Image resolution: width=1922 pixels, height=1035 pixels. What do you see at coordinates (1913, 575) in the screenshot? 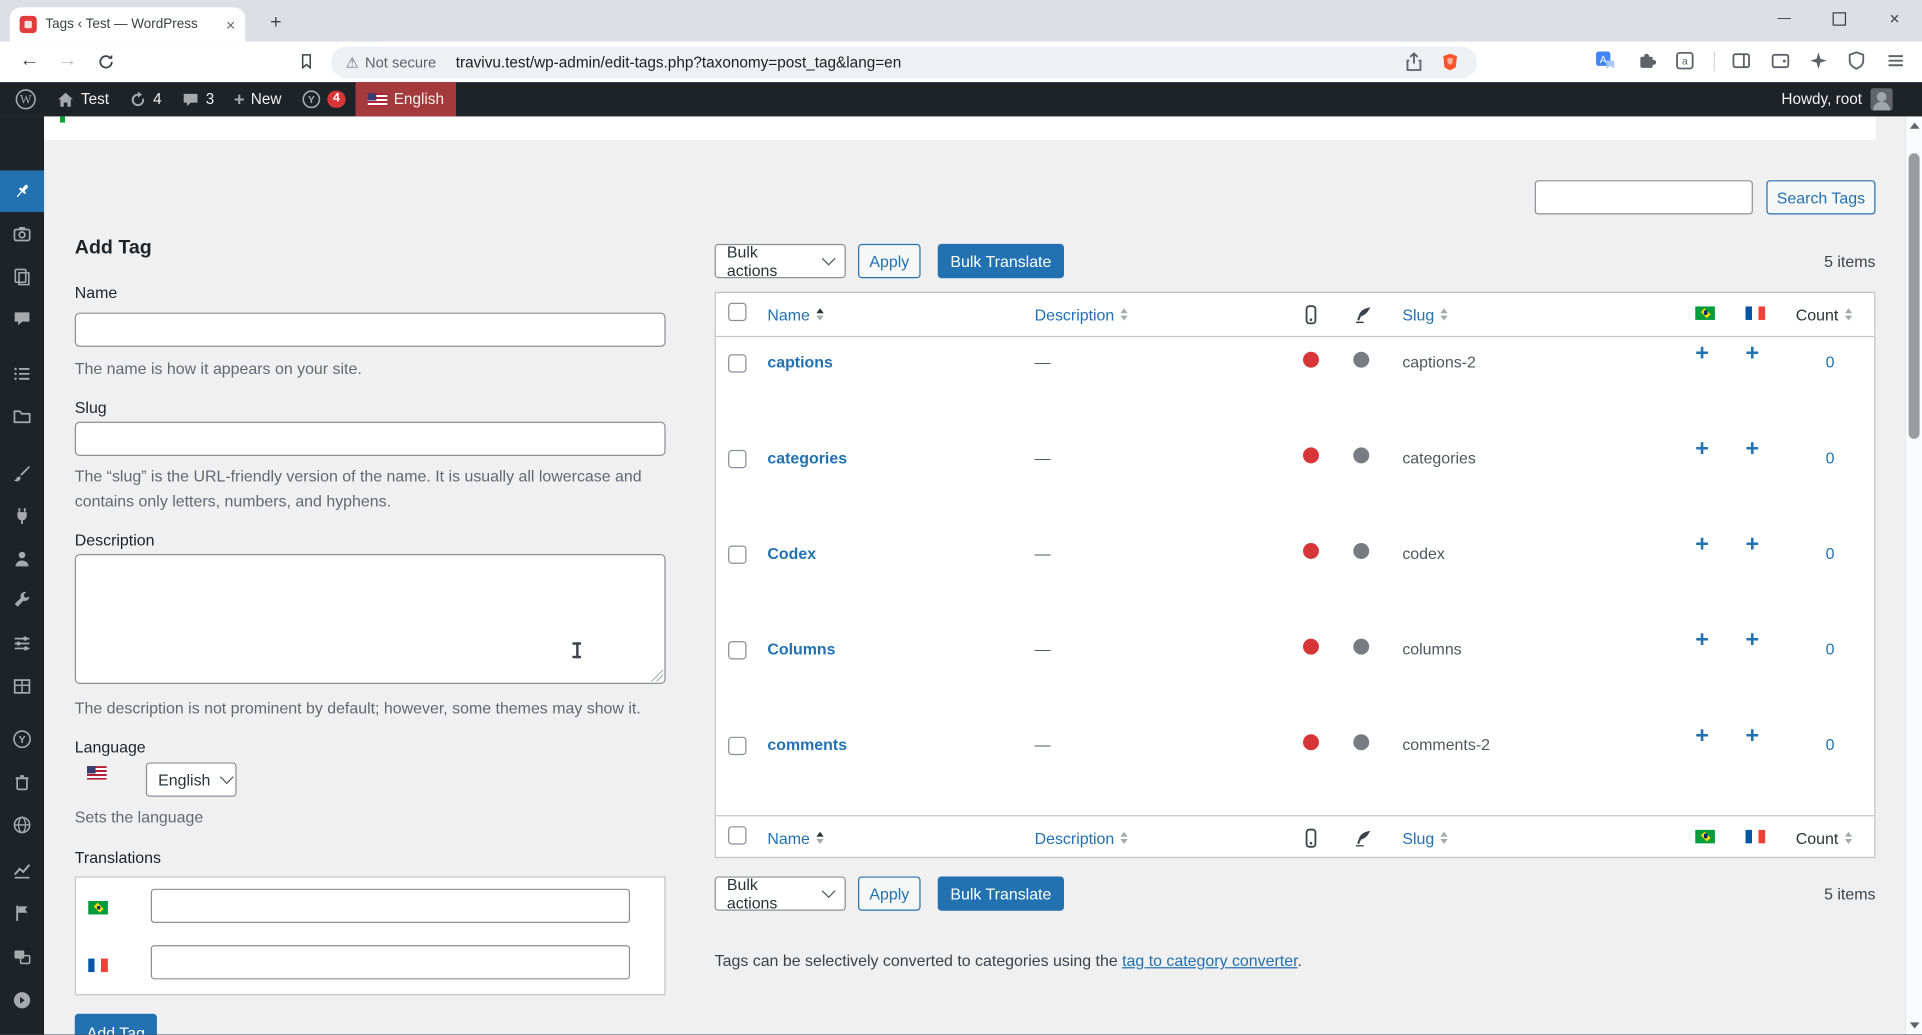
I see `vertical-scrollbar` at bounding box center [1913, 575].